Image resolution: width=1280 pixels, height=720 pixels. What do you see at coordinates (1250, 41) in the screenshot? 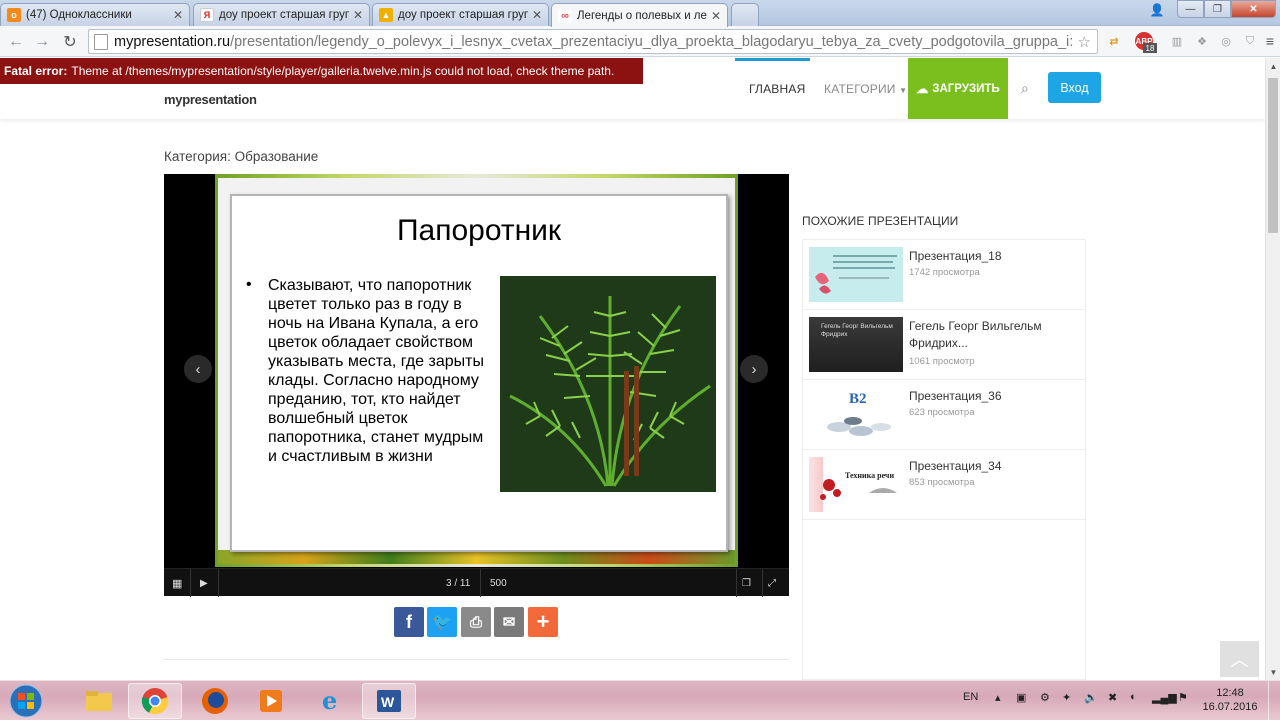
I see `shield-icon: ⛉` at bounding box center [1250, 41].